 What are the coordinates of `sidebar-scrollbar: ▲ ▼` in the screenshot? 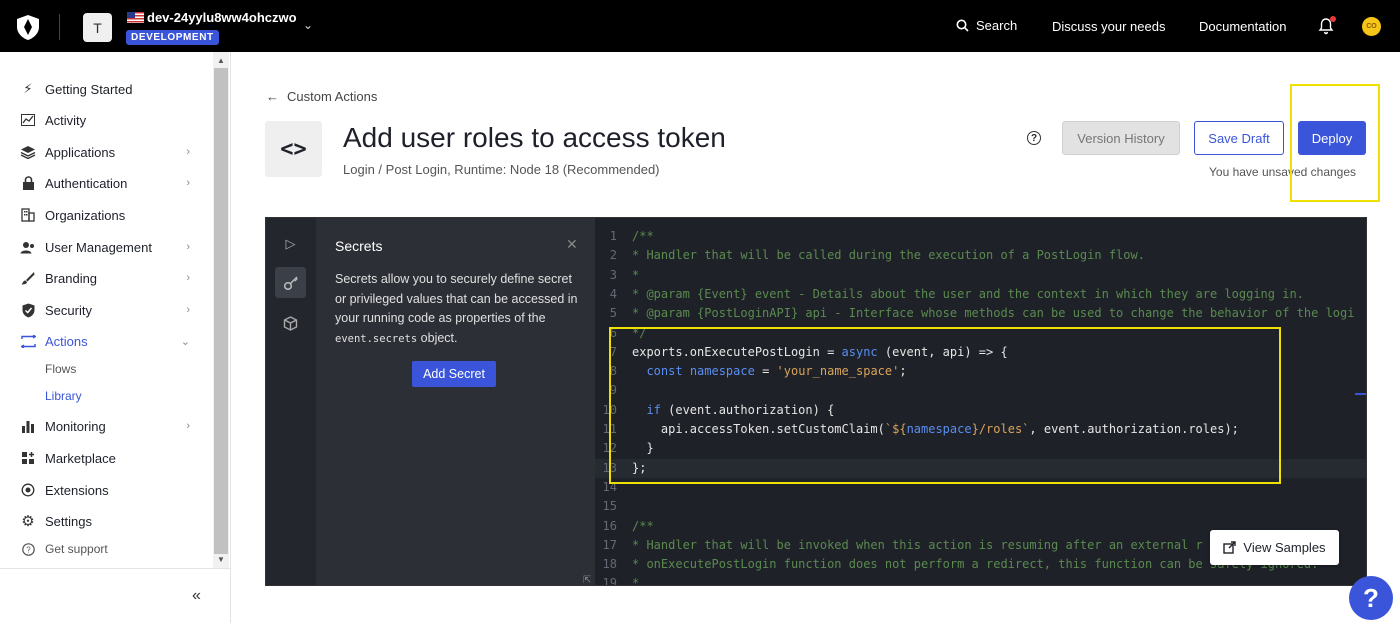 It's located at (221, 310).